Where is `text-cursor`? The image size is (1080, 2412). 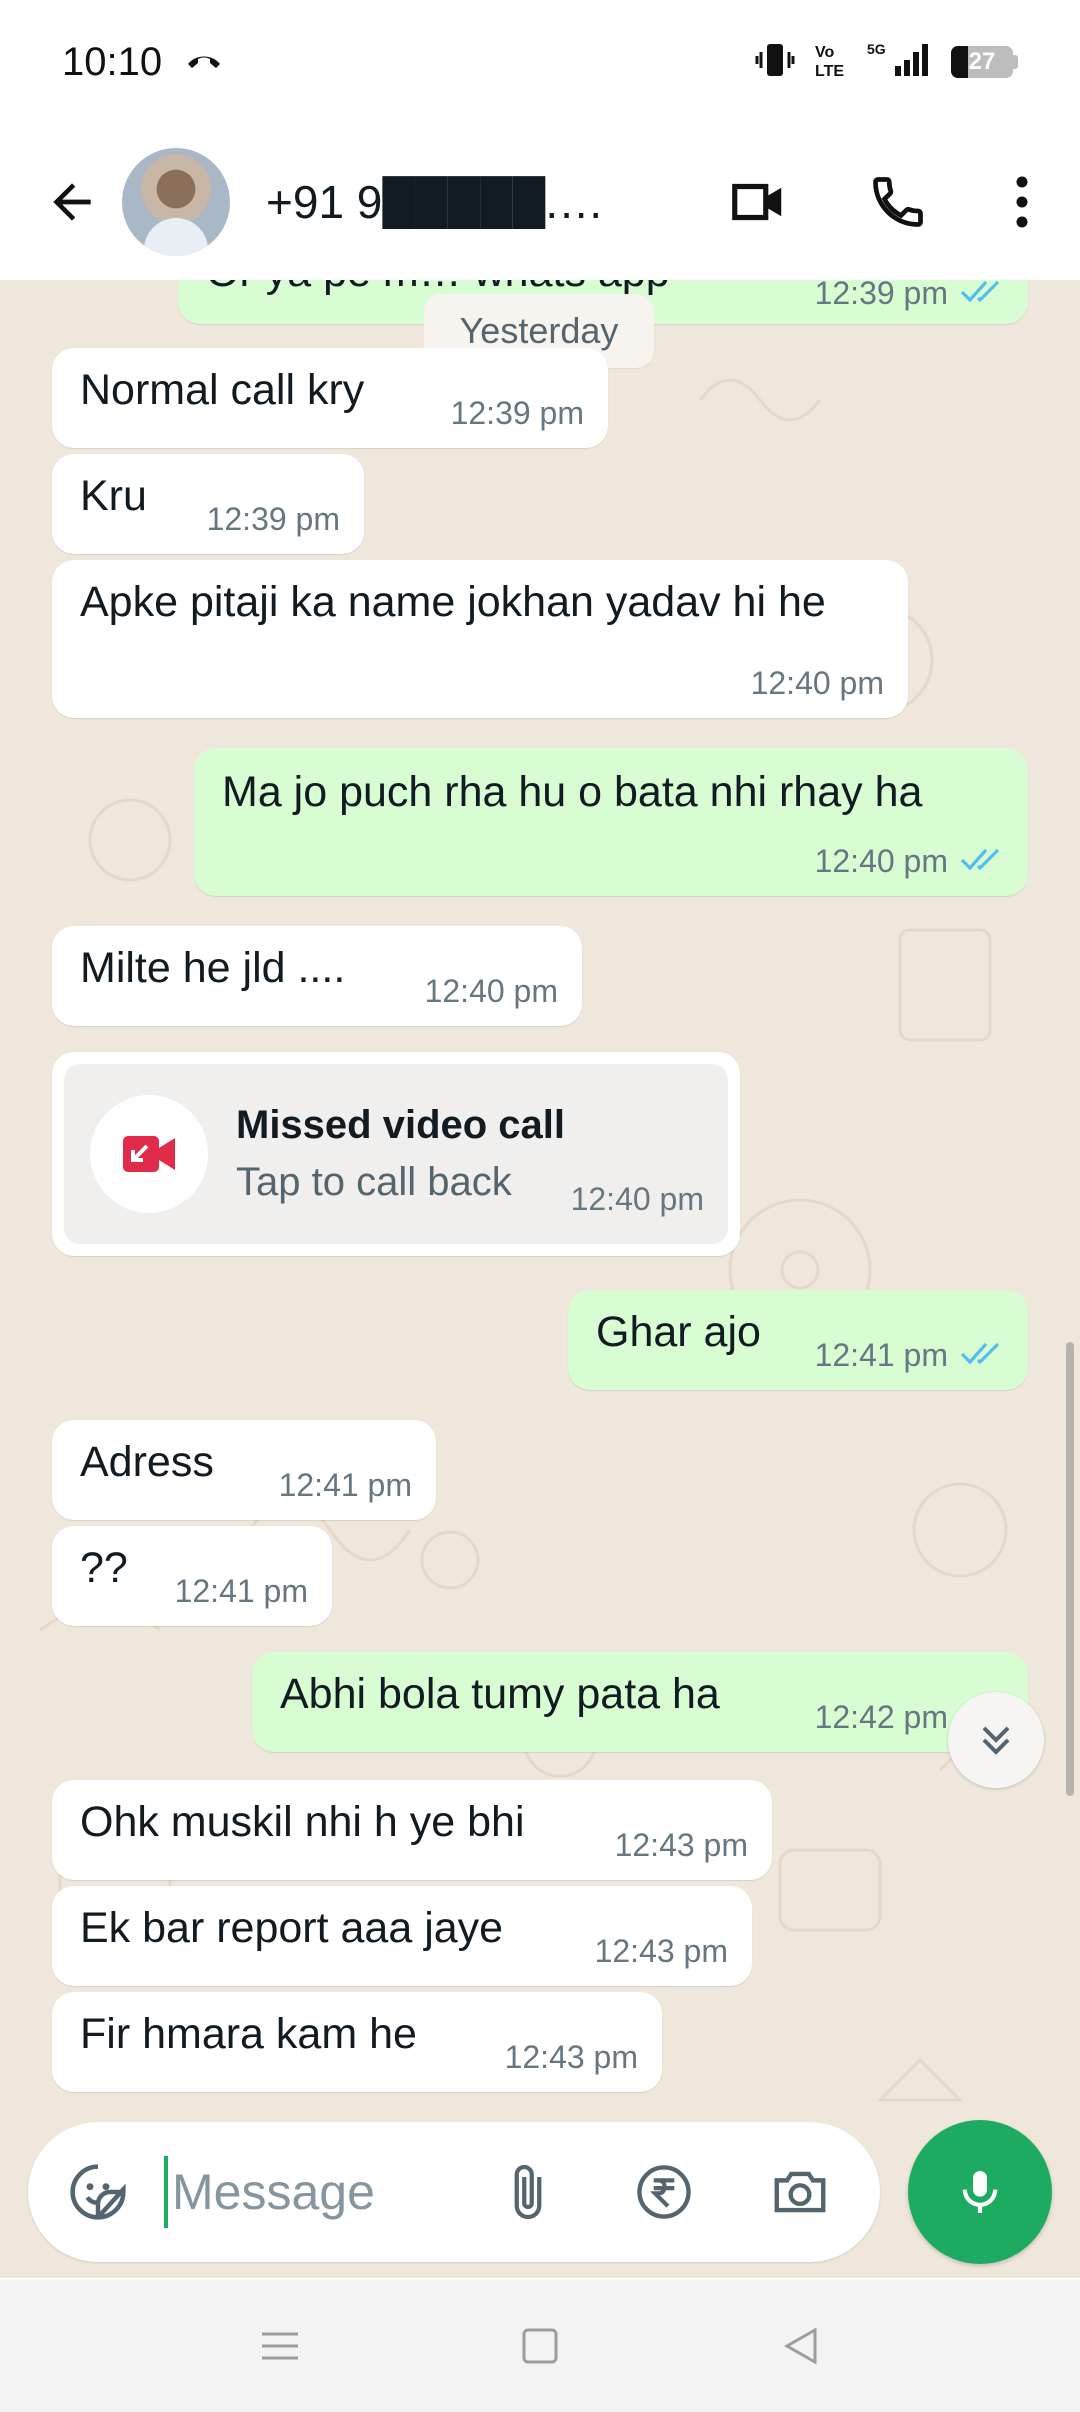 text-cursor is located at coordinates (166, 2192).